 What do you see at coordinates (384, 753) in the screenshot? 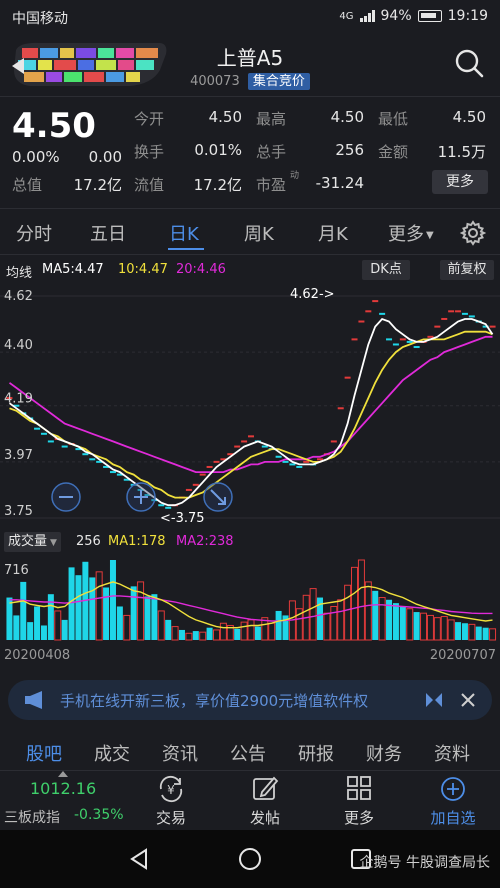
I see `tab-finance: 财务` at bounding box center [384, 753].